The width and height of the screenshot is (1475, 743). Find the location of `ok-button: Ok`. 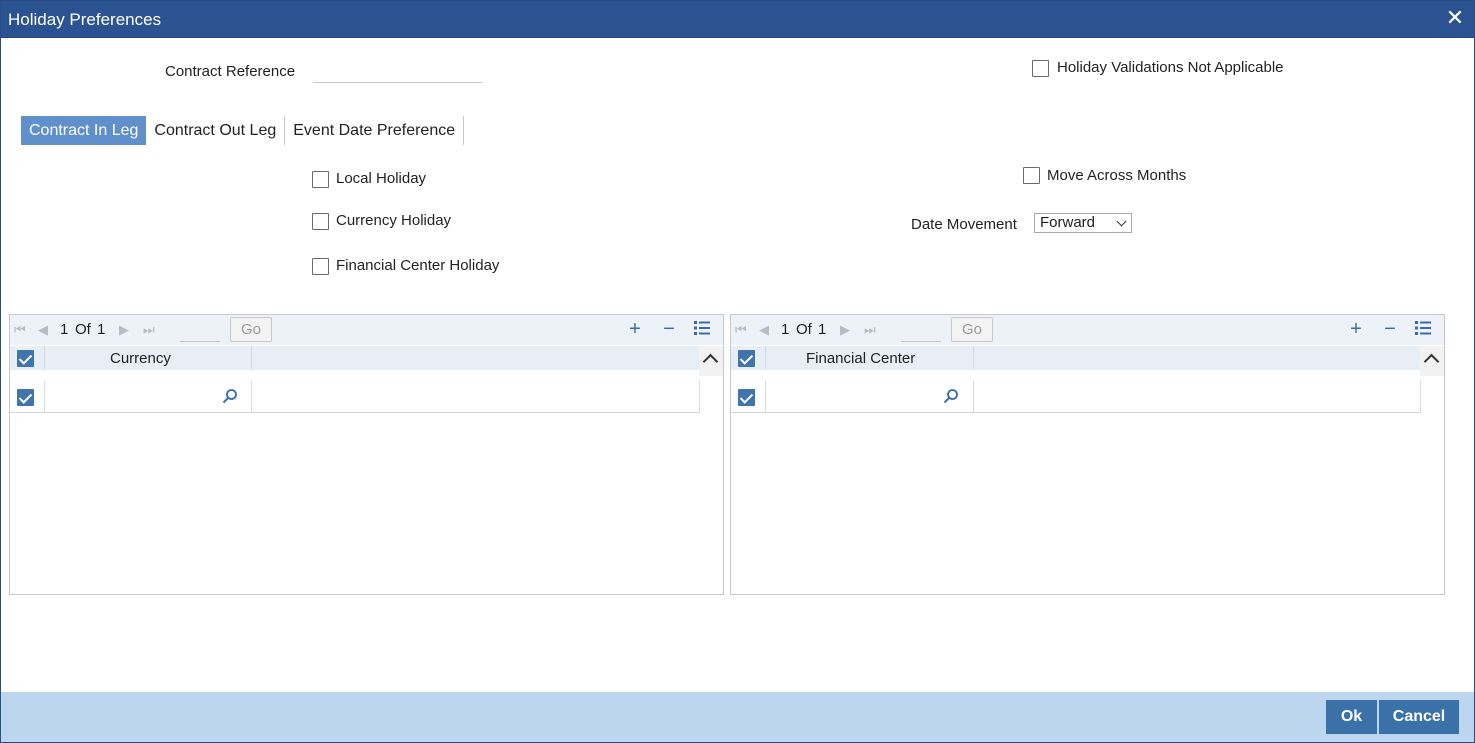

ok-button: Ok is located at coordinates (1351, 717).